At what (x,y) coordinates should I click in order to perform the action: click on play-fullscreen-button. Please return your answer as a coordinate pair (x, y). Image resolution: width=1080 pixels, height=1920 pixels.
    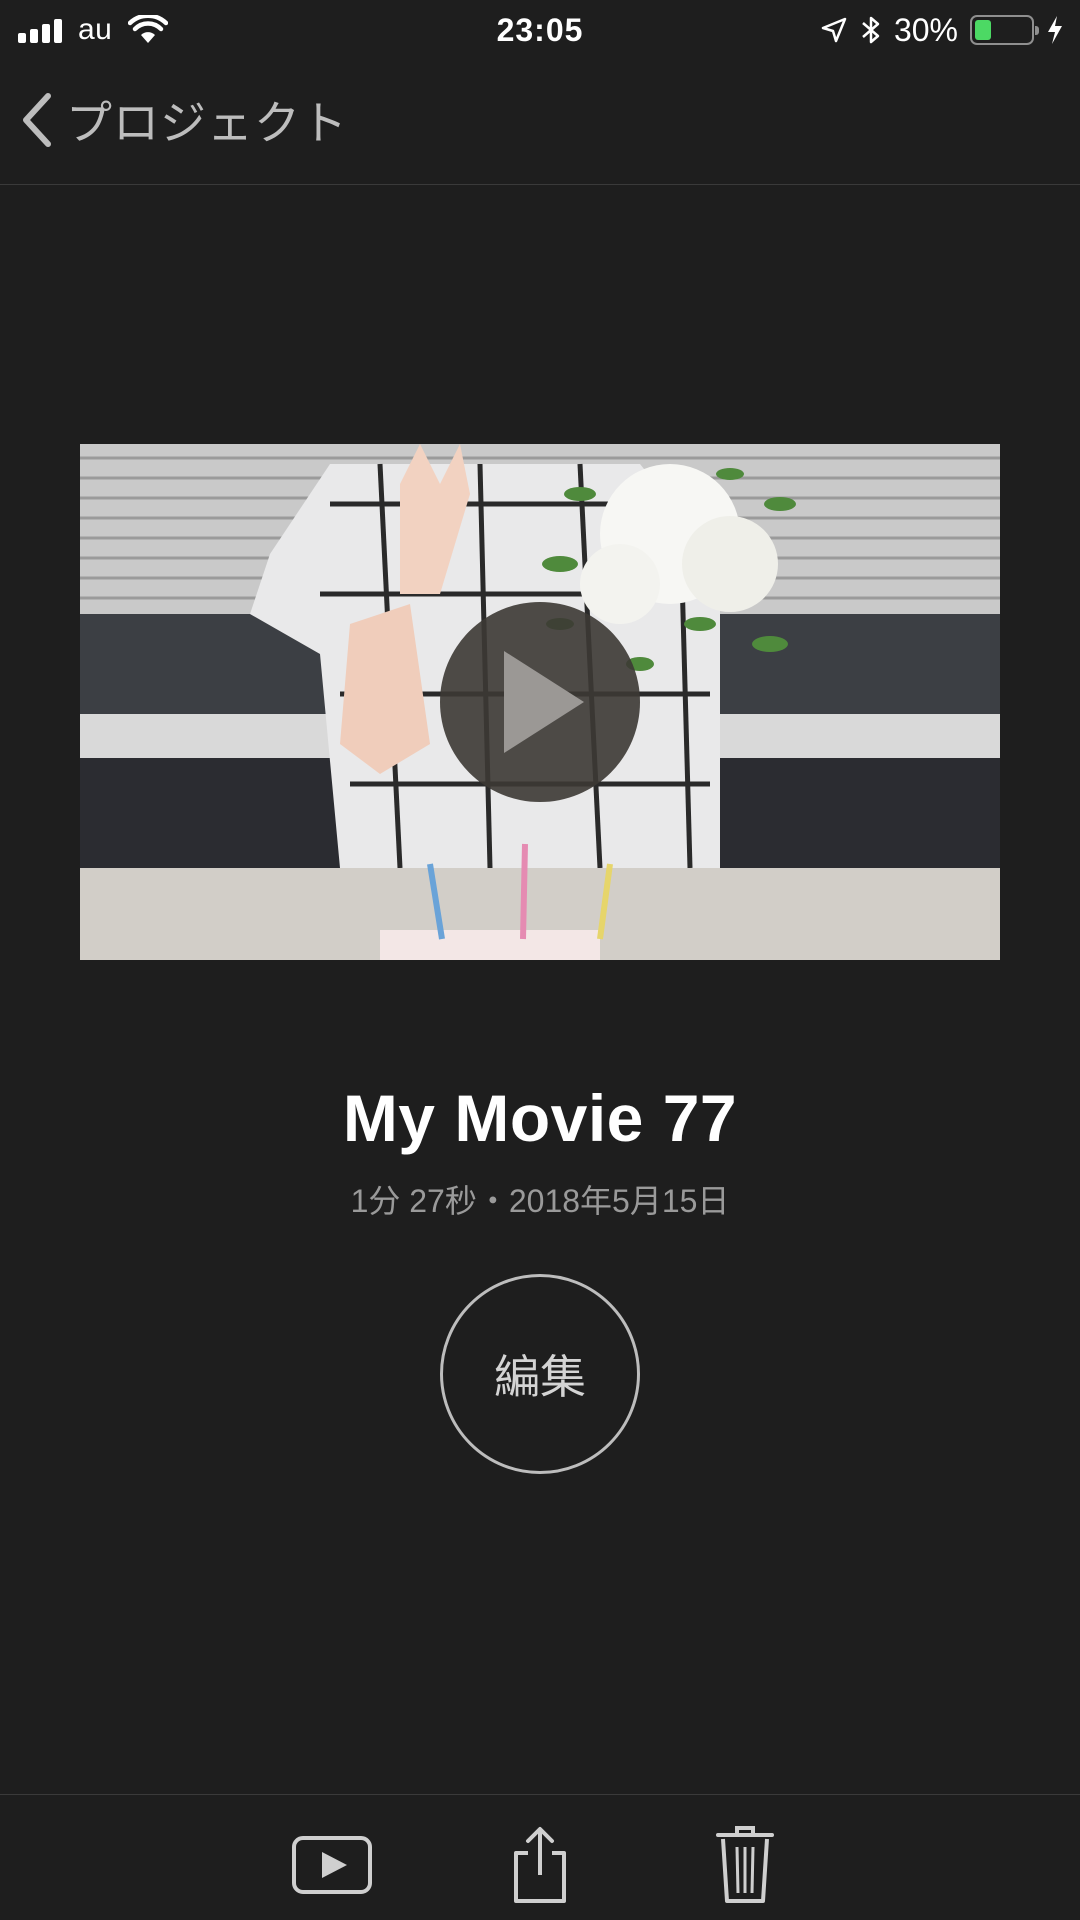
    Looking at the image, I should click on (332, 1865).